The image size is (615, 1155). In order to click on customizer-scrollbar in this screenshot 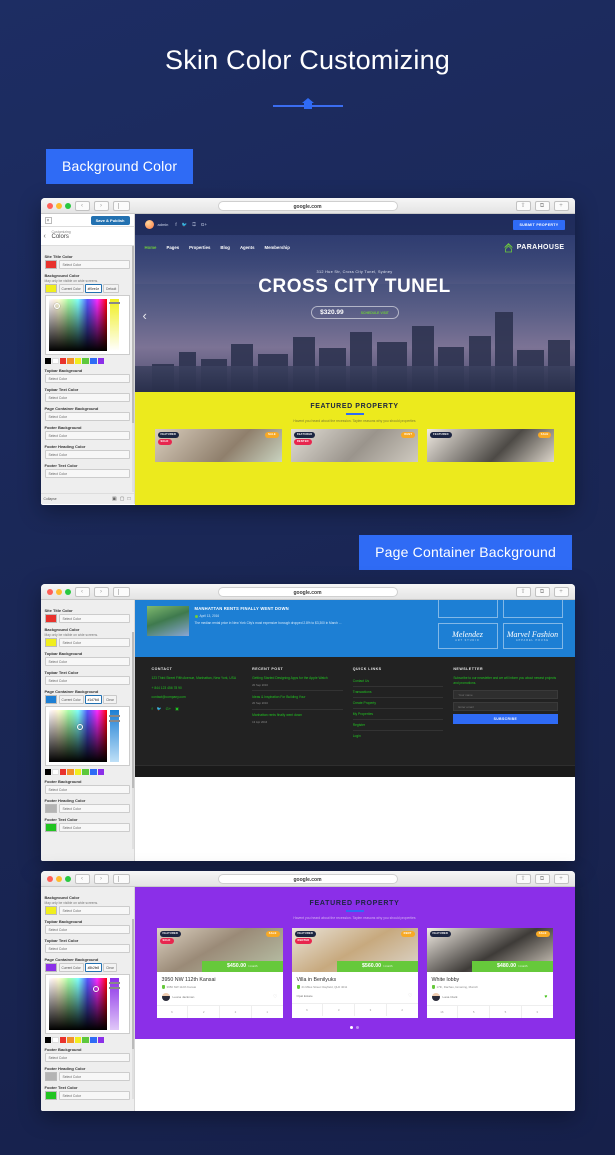, I will do `click(132, 740)`.